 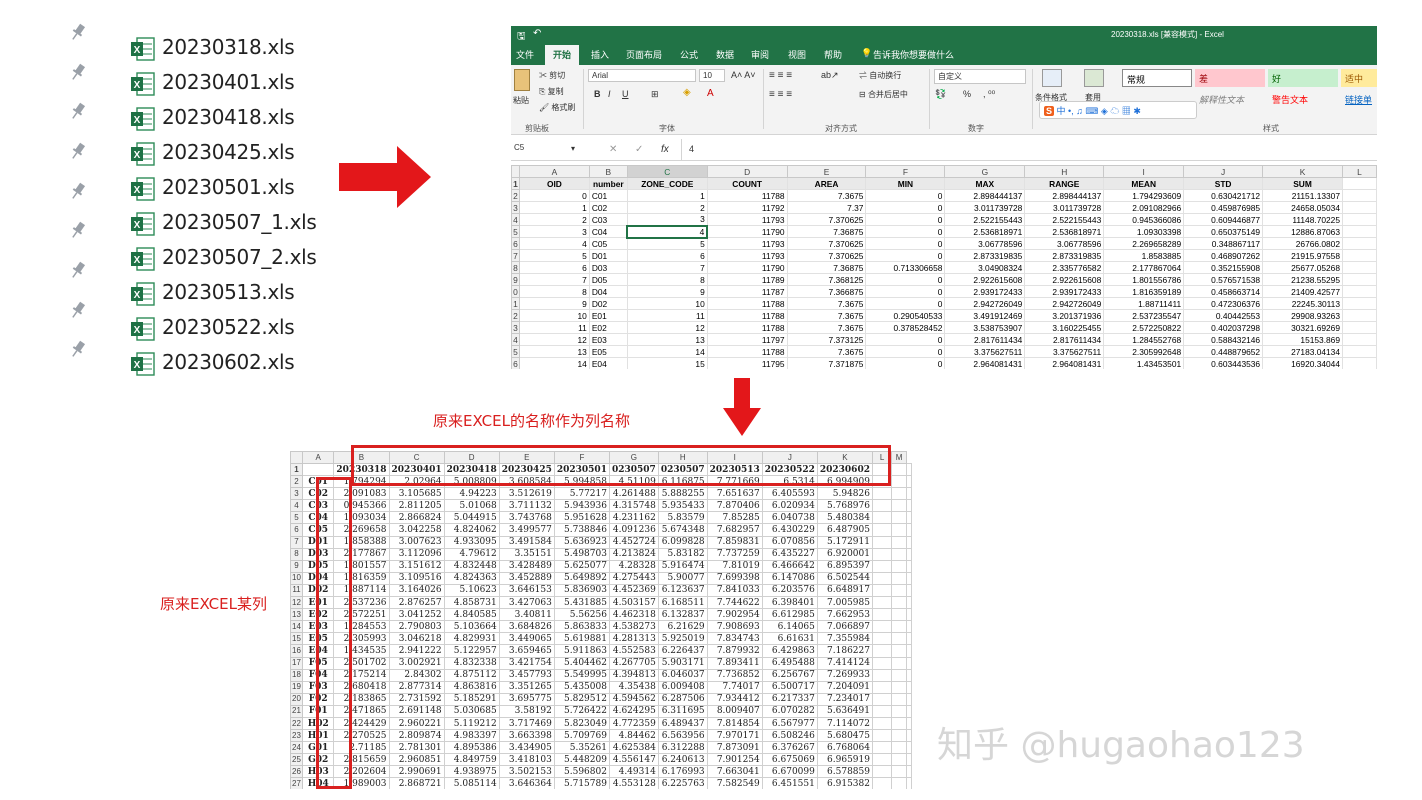 I want to click on table-cell: 2.305992648, so click(x=1144, y=351).